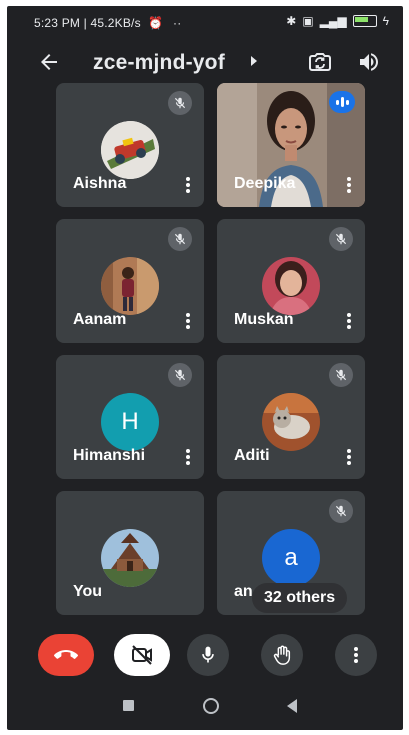 The width and height of the screenshot is (409, 735). What do you see at coordinates (292, 706) in the screenshot?
I see `nav-back-icon` at bounding box center [292, 706].